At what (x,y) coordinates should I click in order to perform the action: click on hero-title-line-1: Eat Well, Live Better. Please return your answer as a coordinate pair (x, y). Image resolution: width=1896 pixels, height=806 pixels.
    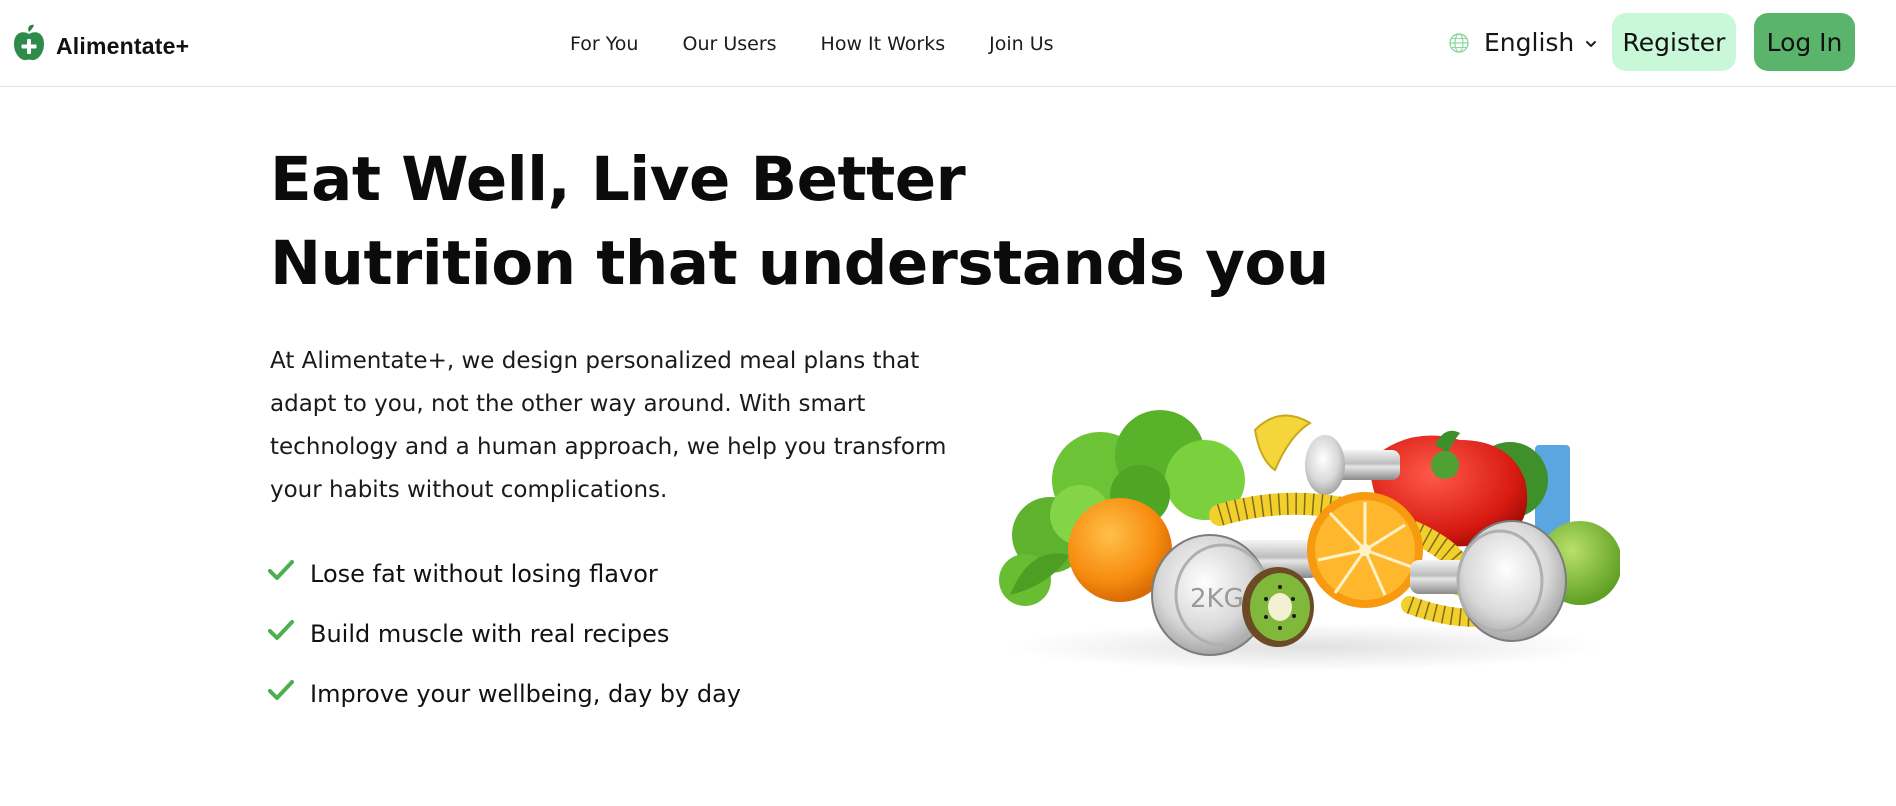
    Looking at the image, I should click on (618, 179).